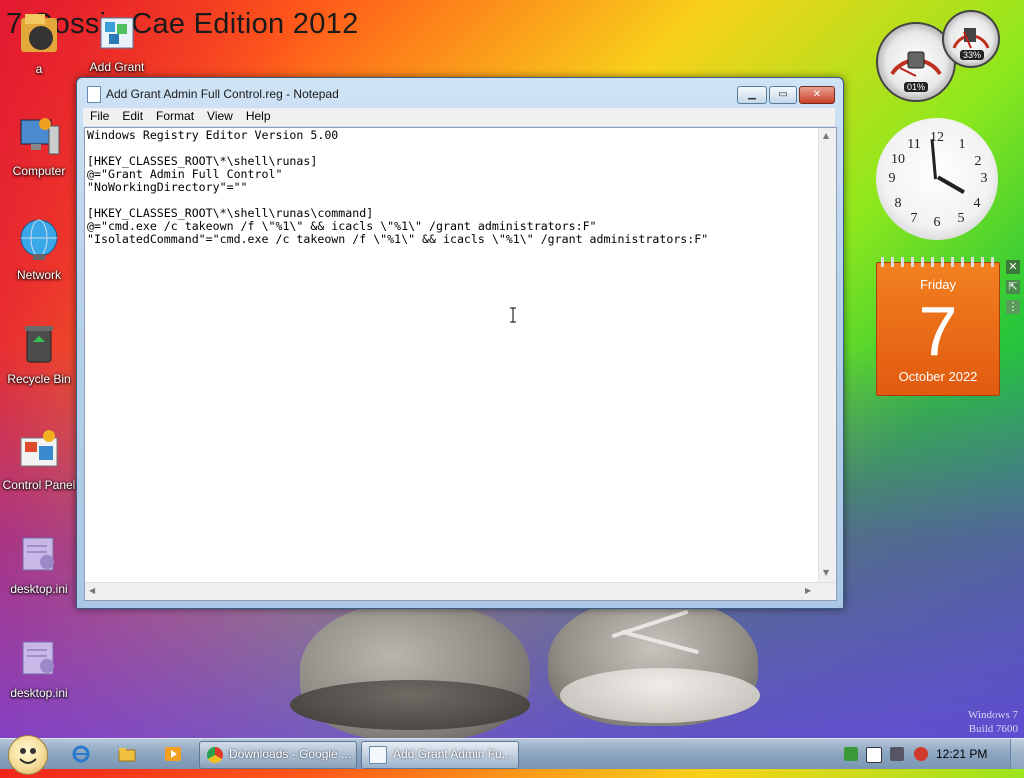 The height and width of the screenshot is (778, 1024). What do you see at coordinates (460, 591) in the screenshot?
I see `horizontal-scrollbar: ◀ ▶` at bounding box center [460, 591].